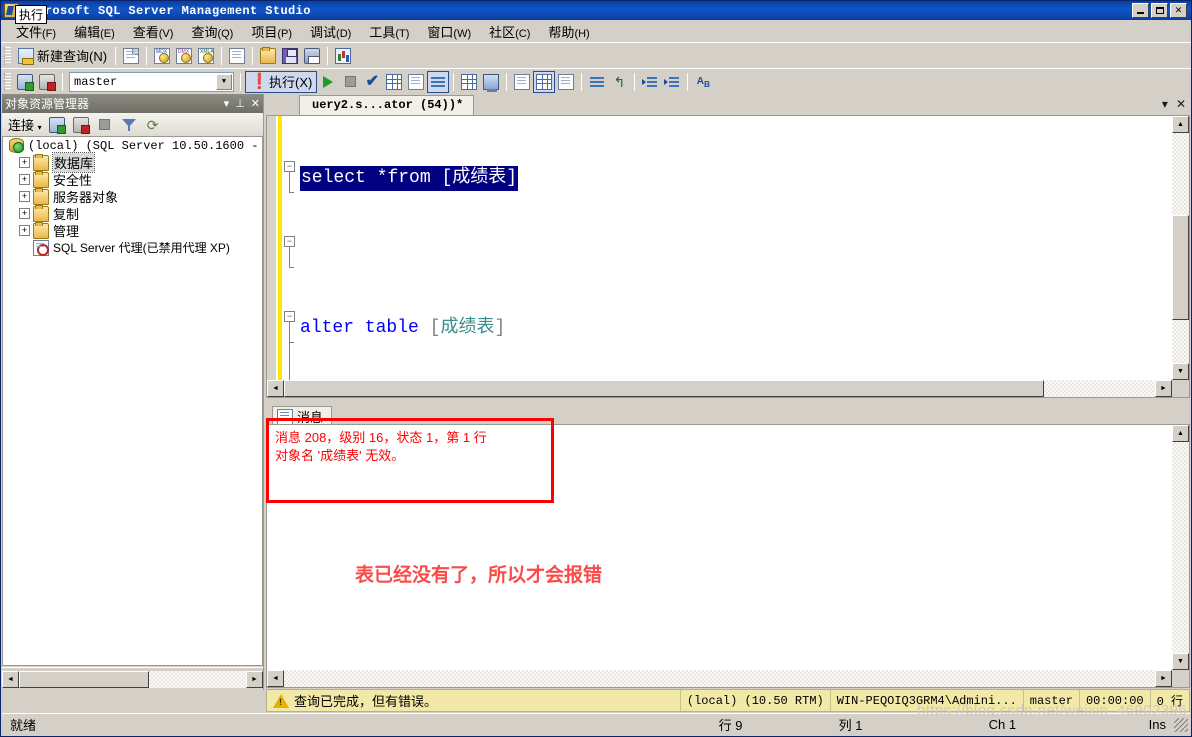 This screenshot has height=737, width=1192. What do you see at coordinates (224, 81) in the screenshot?
I see `chevron-down-icon: ▼` at bounding box center [224, 81].